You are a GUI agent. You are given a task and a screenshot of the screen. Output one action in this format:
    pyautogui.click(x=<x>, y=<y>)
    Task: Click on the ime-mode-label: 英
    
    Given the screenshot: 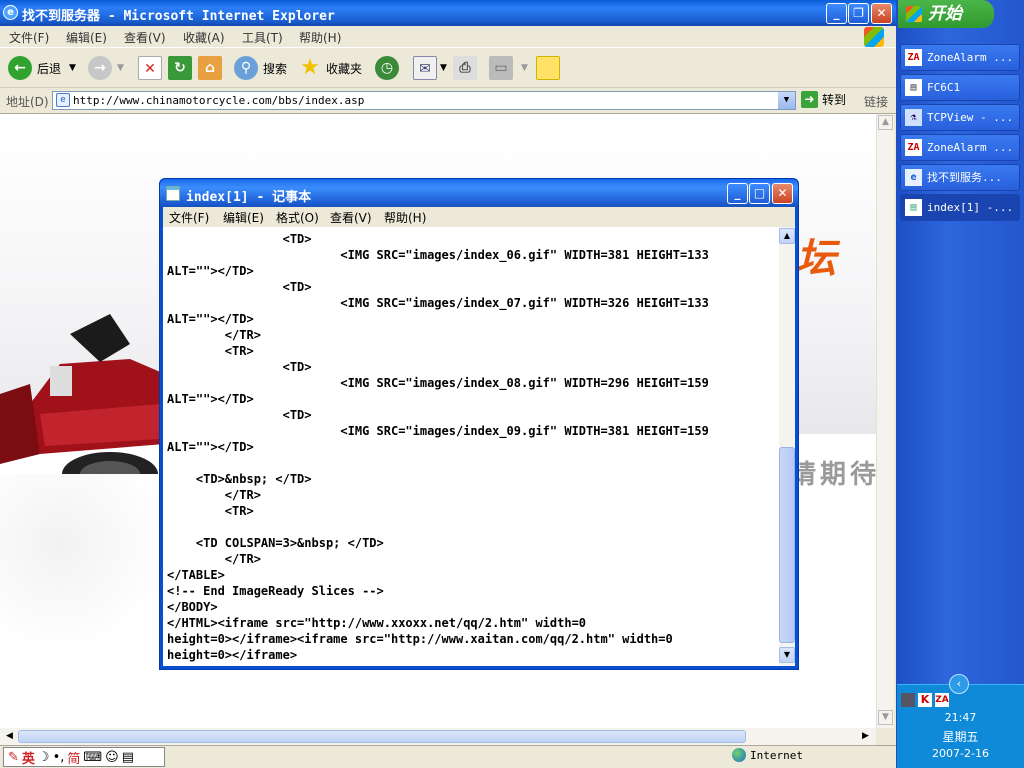 What is the action you would take?
    pyautogui.click(x=28, y=757)
    